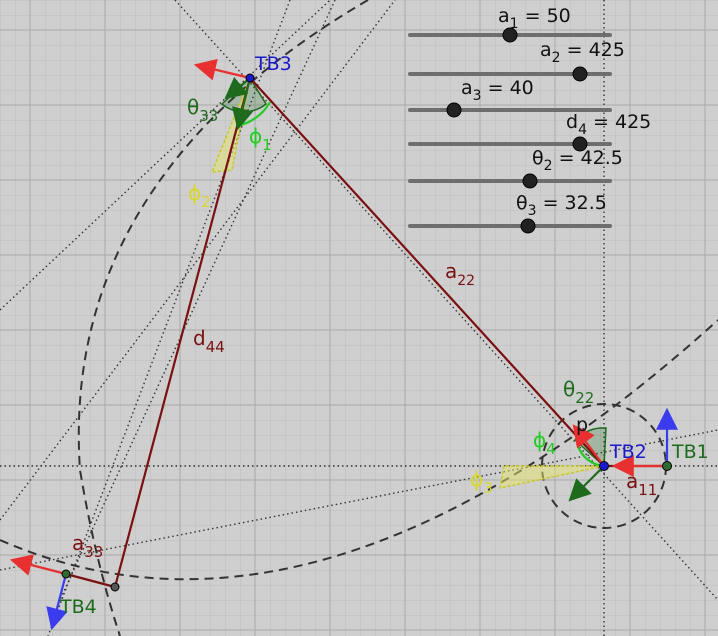 The image size is (718, 636). Describe the element at coordinates (250, 78) in the screenshot. I see `tb3-point` at that location.